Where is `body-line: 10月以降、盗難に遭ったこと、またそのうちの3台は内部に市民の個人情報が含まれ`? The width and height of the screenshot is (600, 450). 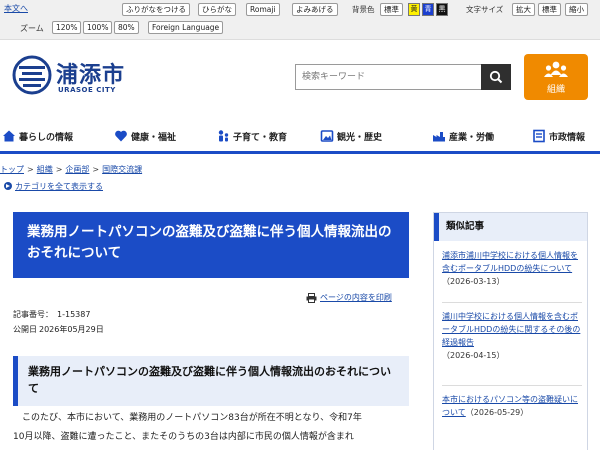 body-line: 10月以降、盗難に遭ったこと、またそのうちの3台は内部に市民の個人情報が含まれ is located at coordinates (183, 437).